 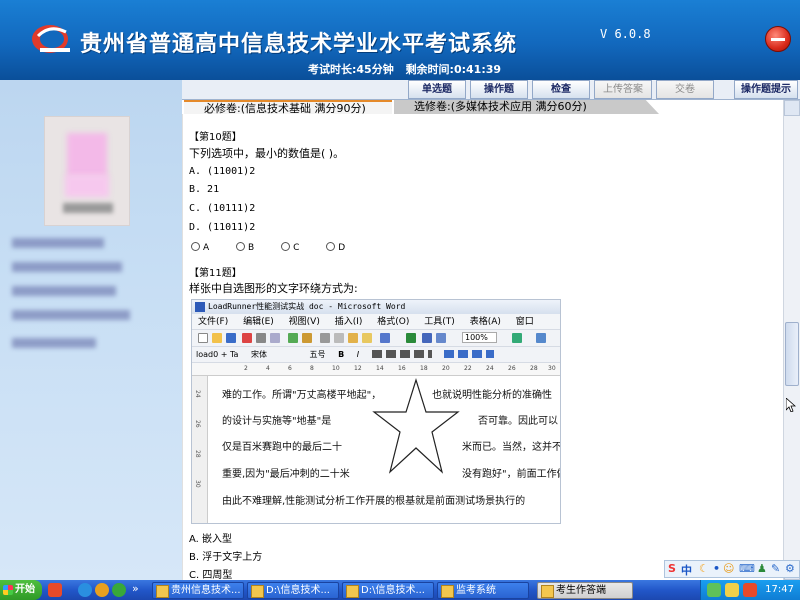 What do you see at coordinates (288, 107) in the screenshot?
I see `tab-required: 必修卷:(信息技术基础 满分90分)` at bounding box center [288, 107].